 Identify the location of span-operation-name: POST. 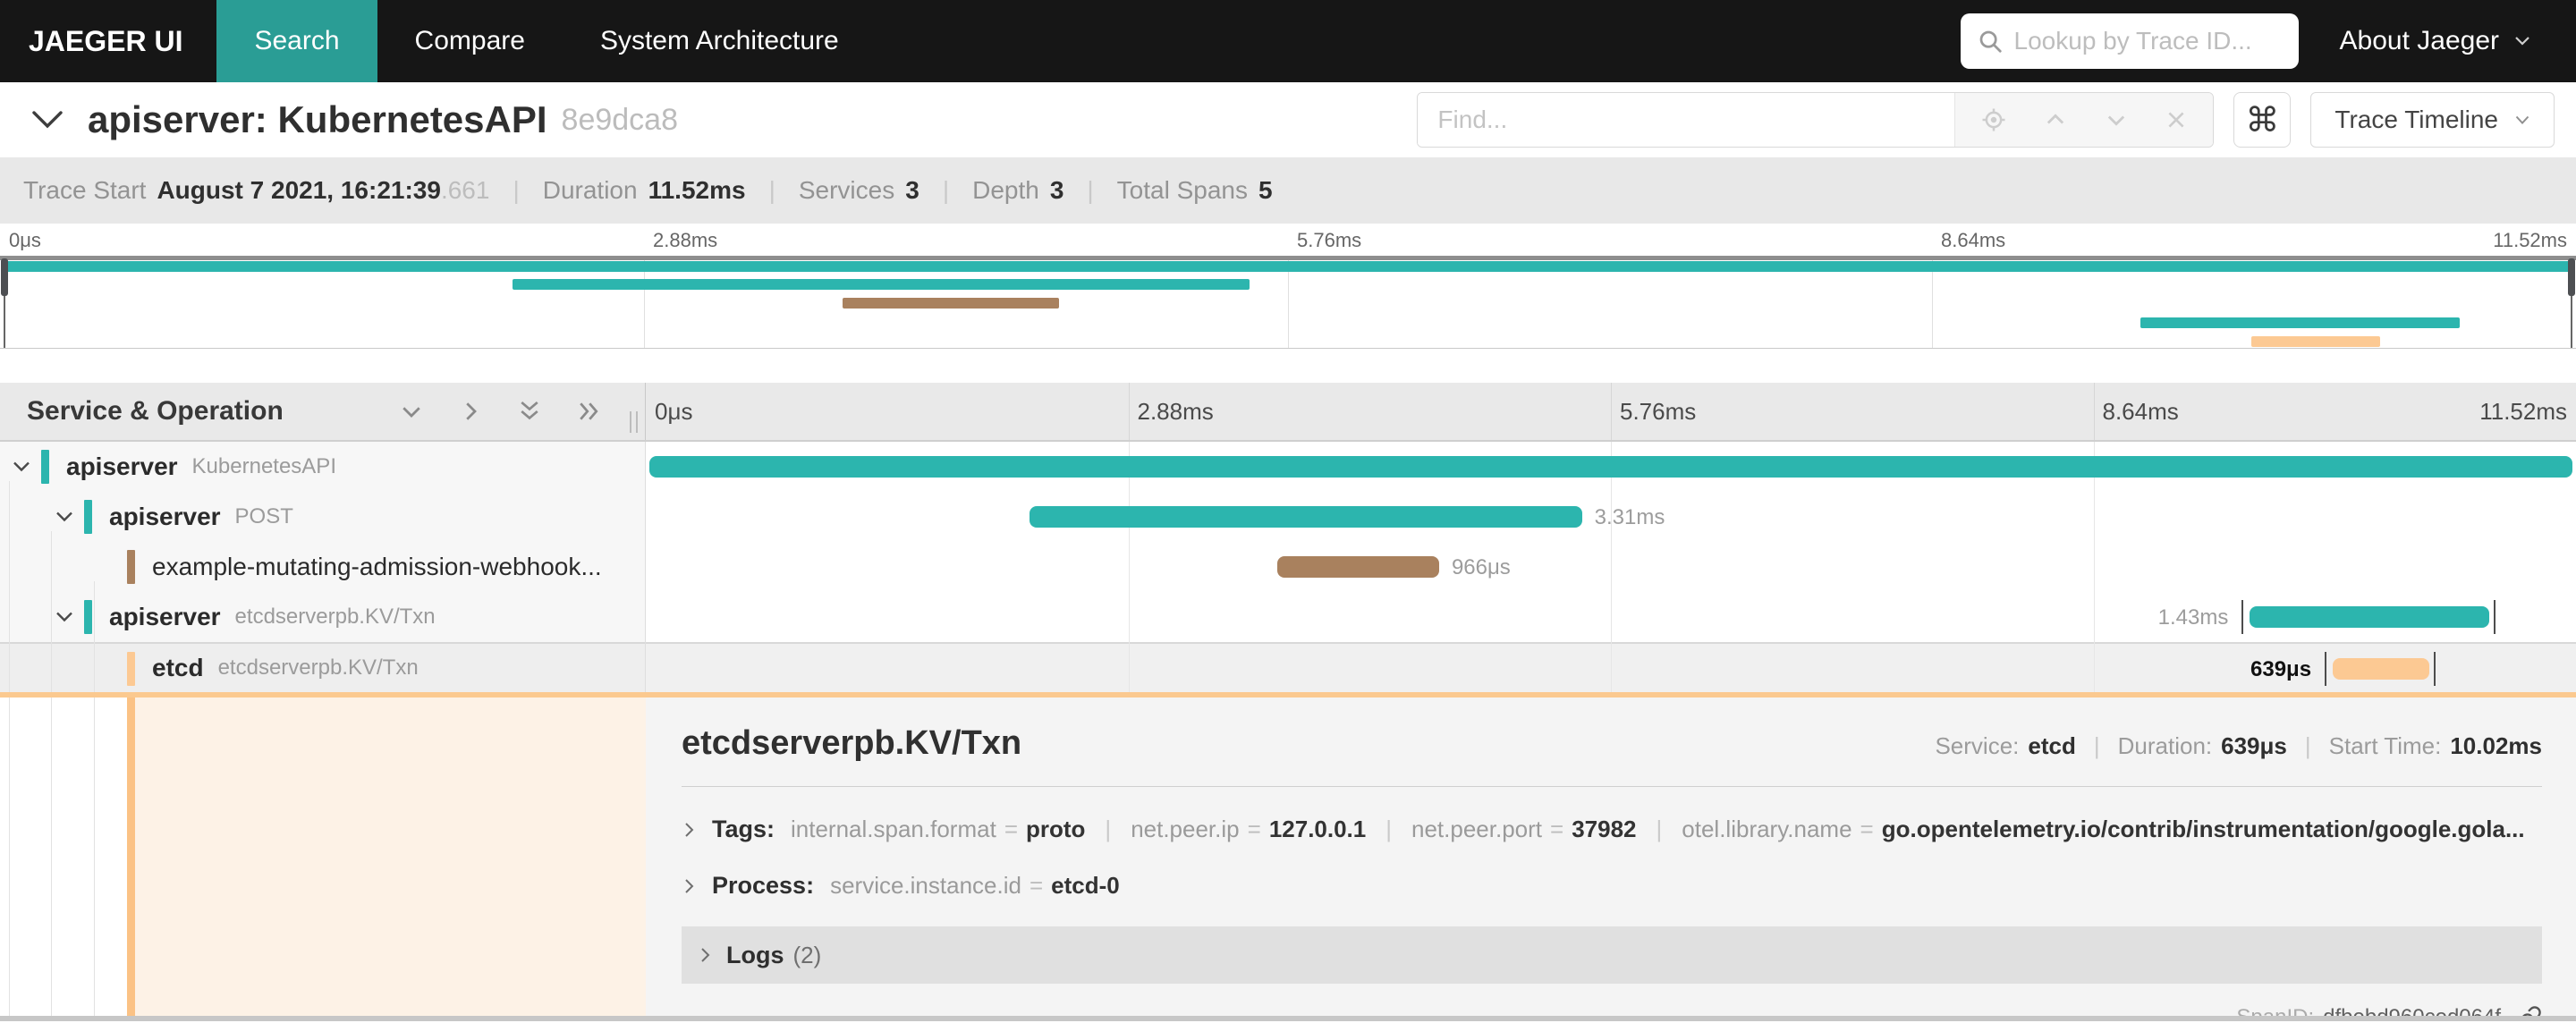
(263, 516).